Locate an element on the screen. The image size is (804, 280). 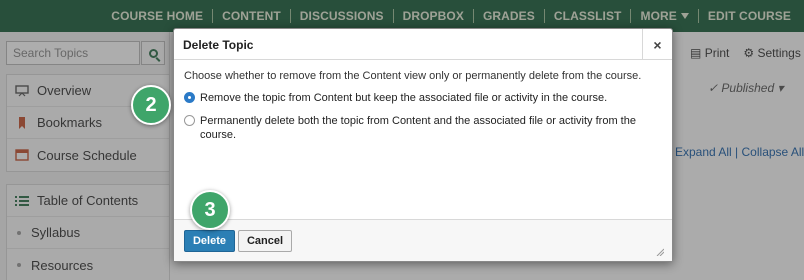
resize-handle-icon is located at coordinates (660, 251).